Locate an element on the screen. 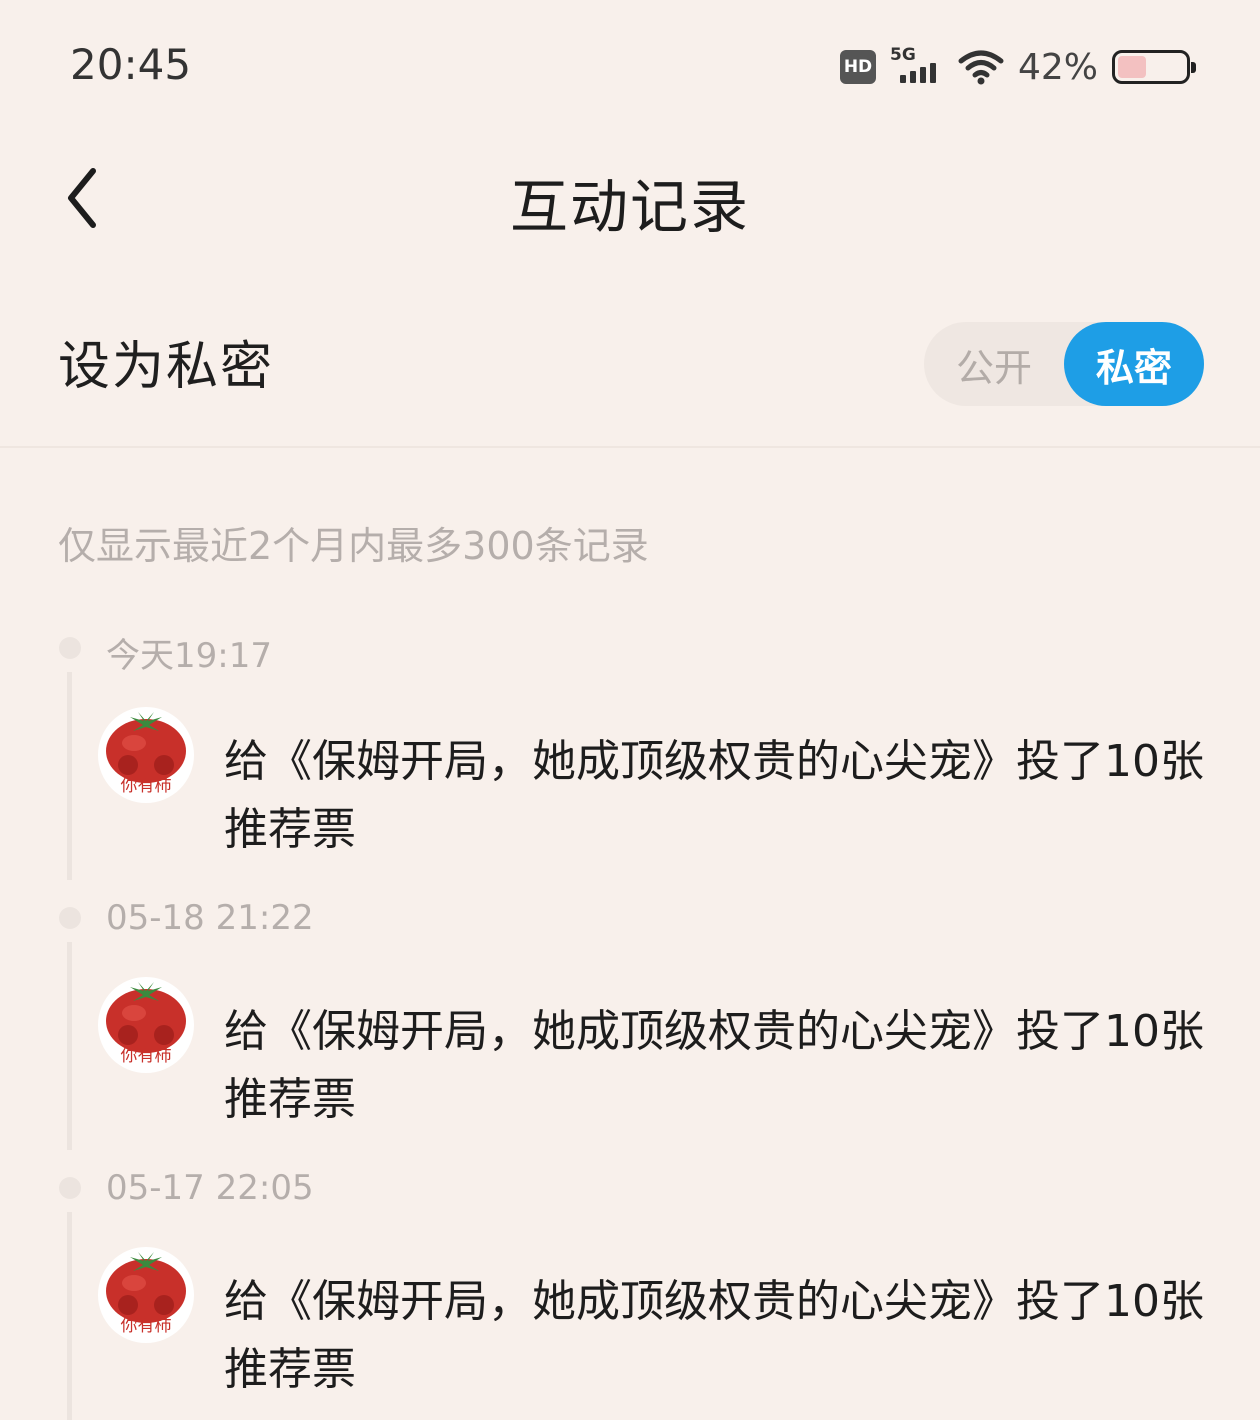 The width and height of the screenshot is (1260, 1420). record-time: 05-17 22:05 is located at coordinates (210, 1188).